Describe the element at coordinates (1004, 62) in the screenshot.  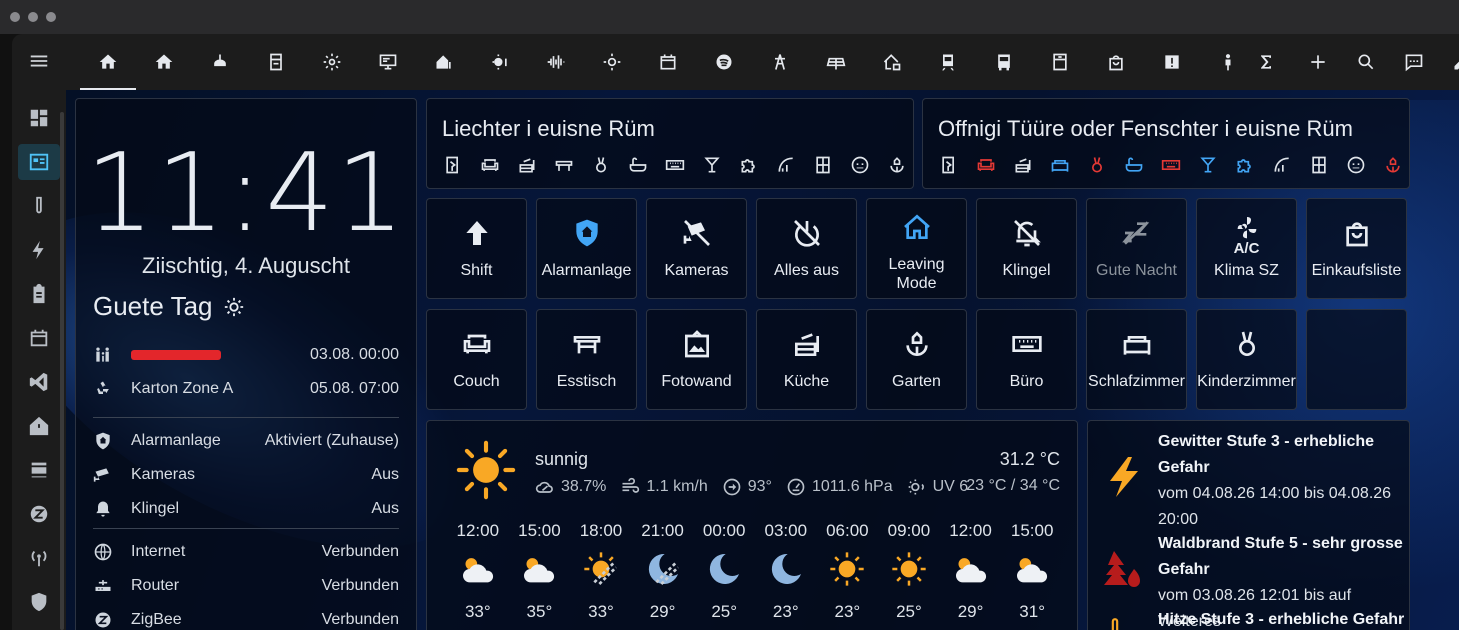
I see `tab-bus` at that location.